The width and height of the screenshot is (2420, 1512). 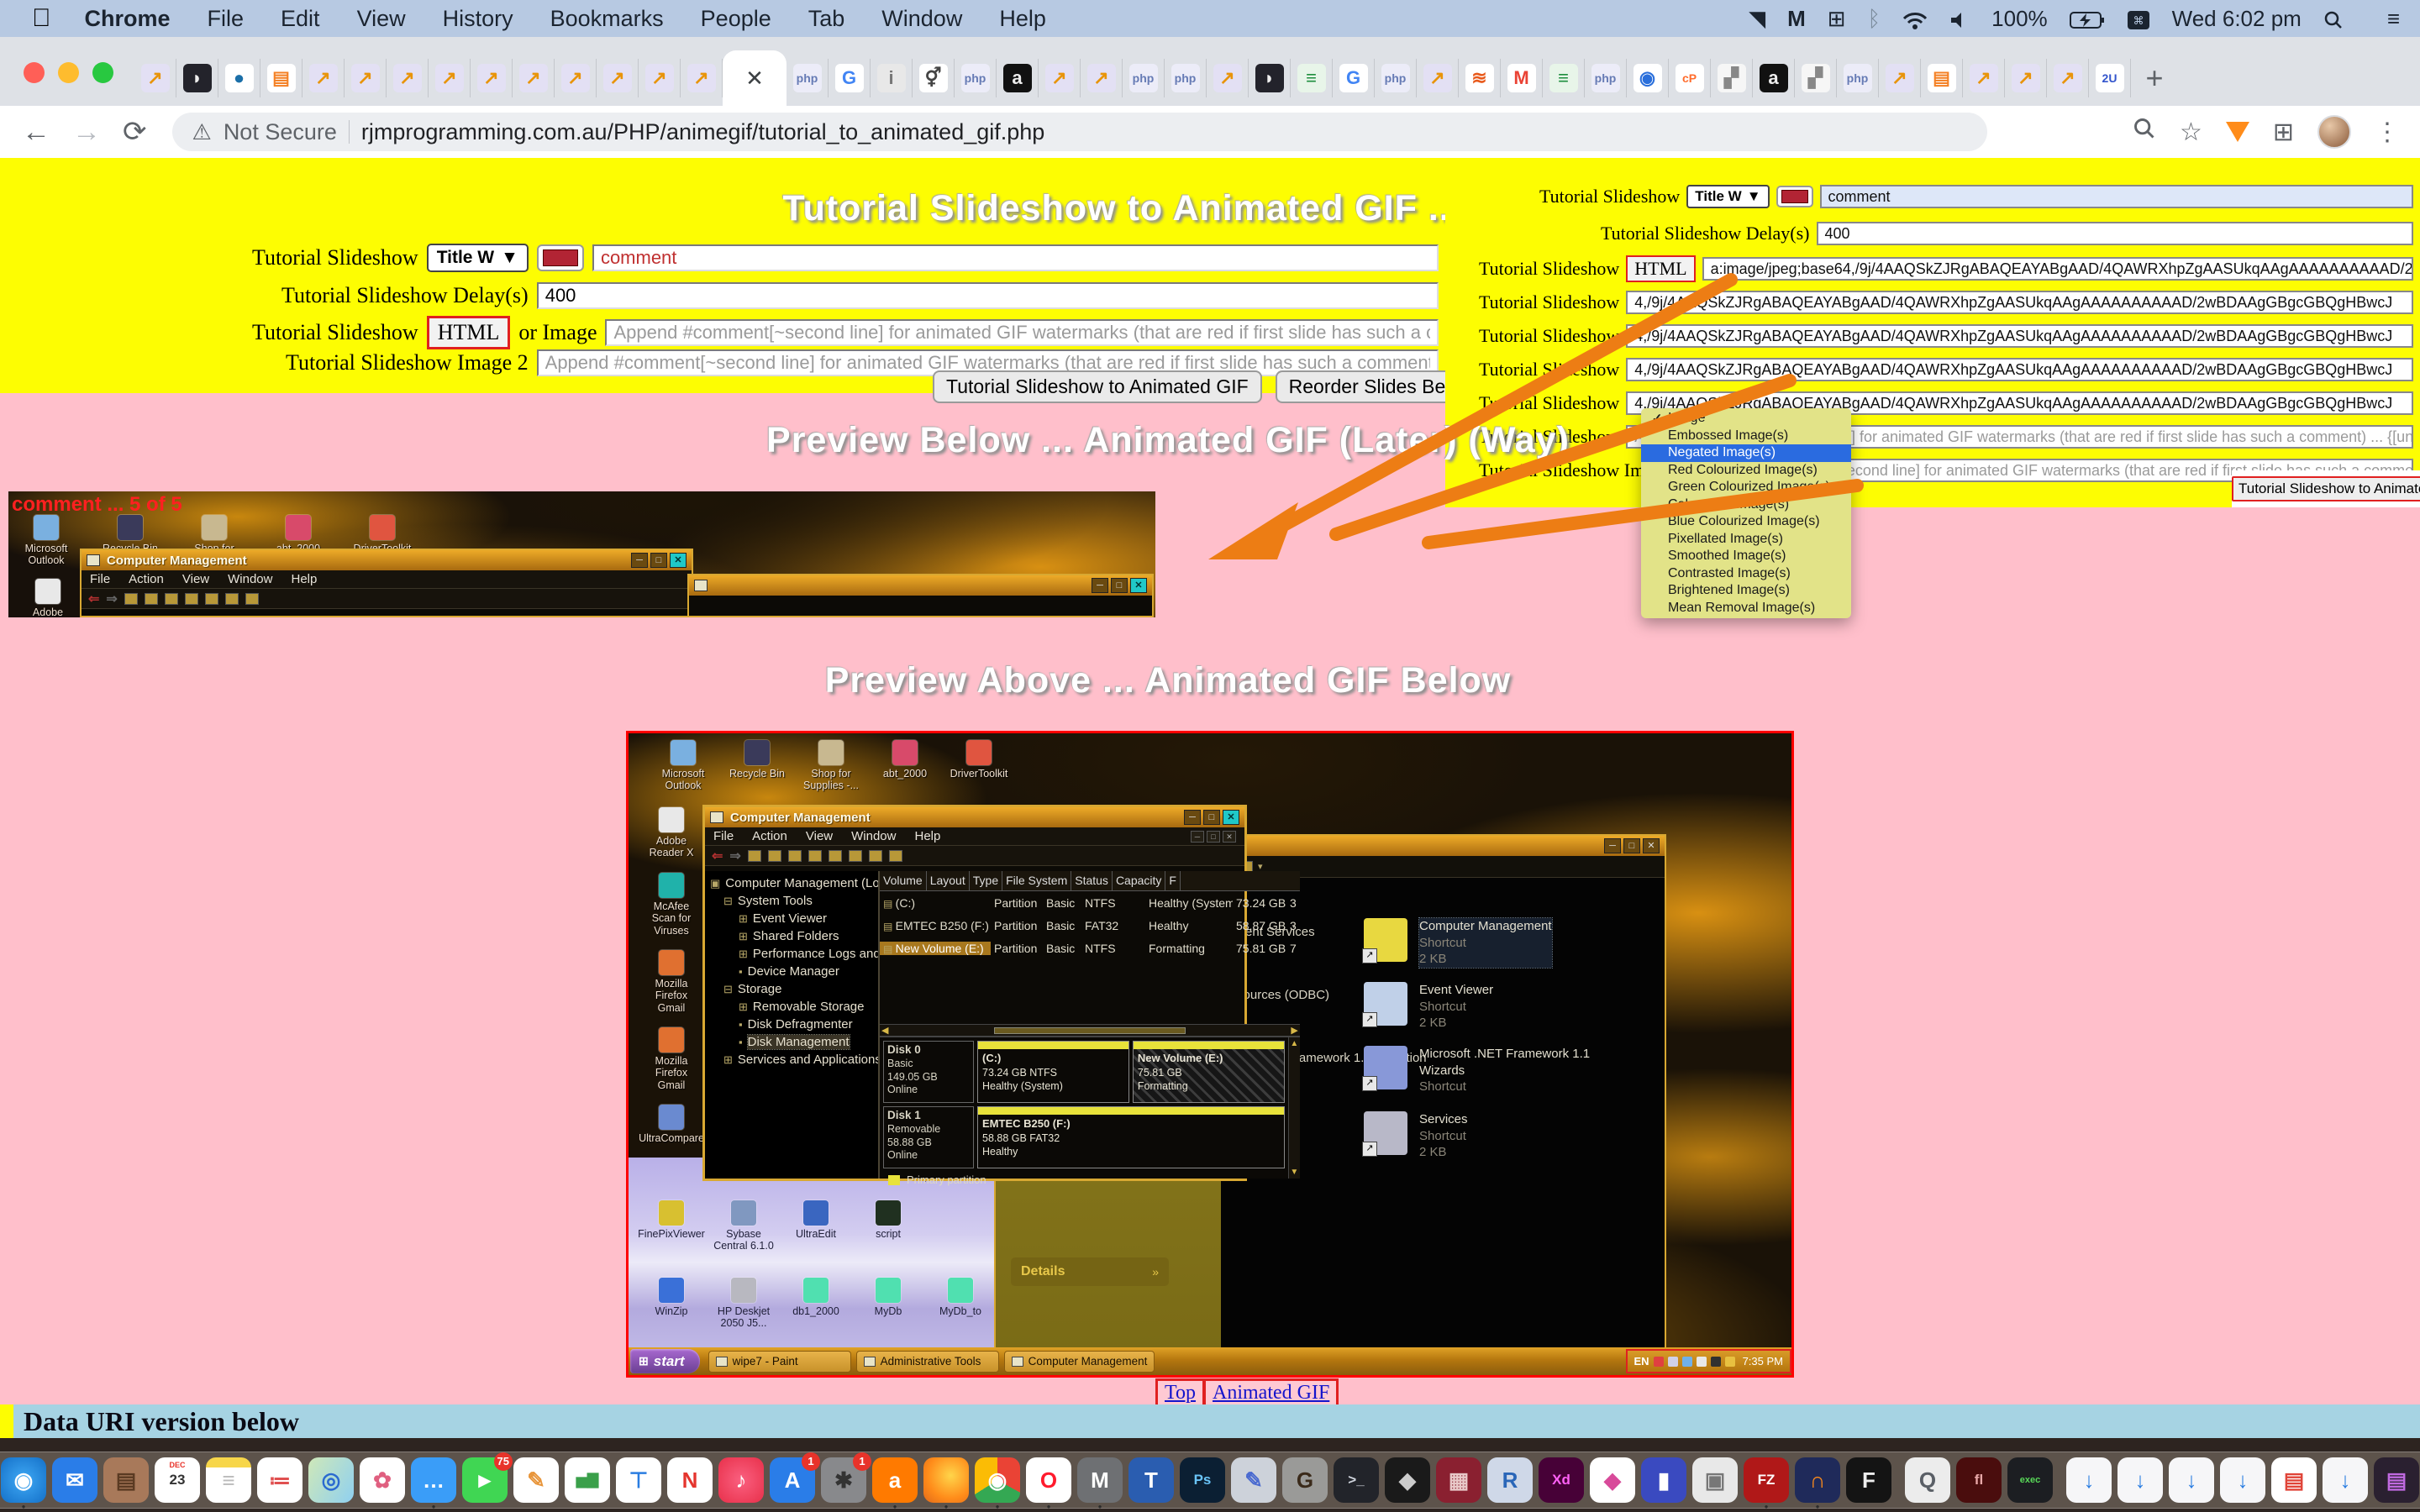 What do you see at coordinates (478, 258) in the screenshot?
I see `title-select: Title W ▼` at bounding box center [478, 258].